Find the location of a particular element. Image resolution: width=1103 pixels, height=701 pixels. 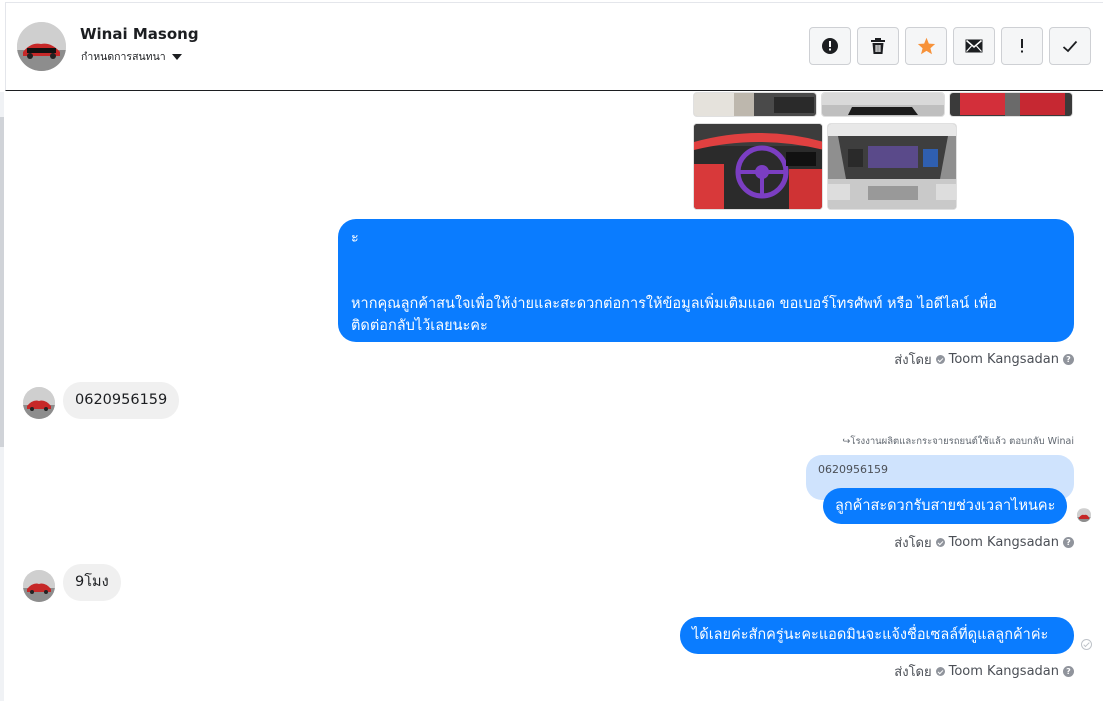

trash-icon is located at coordinates (878, 46).